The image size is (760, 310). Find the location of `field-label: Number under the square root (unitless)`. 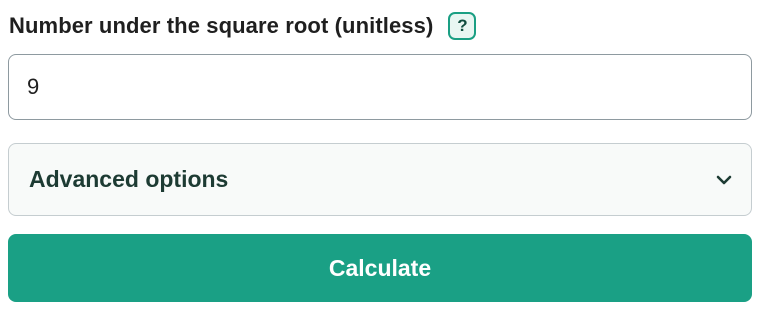

field-label: Number under the square root (unitless) is located at coordinates (221, 25).